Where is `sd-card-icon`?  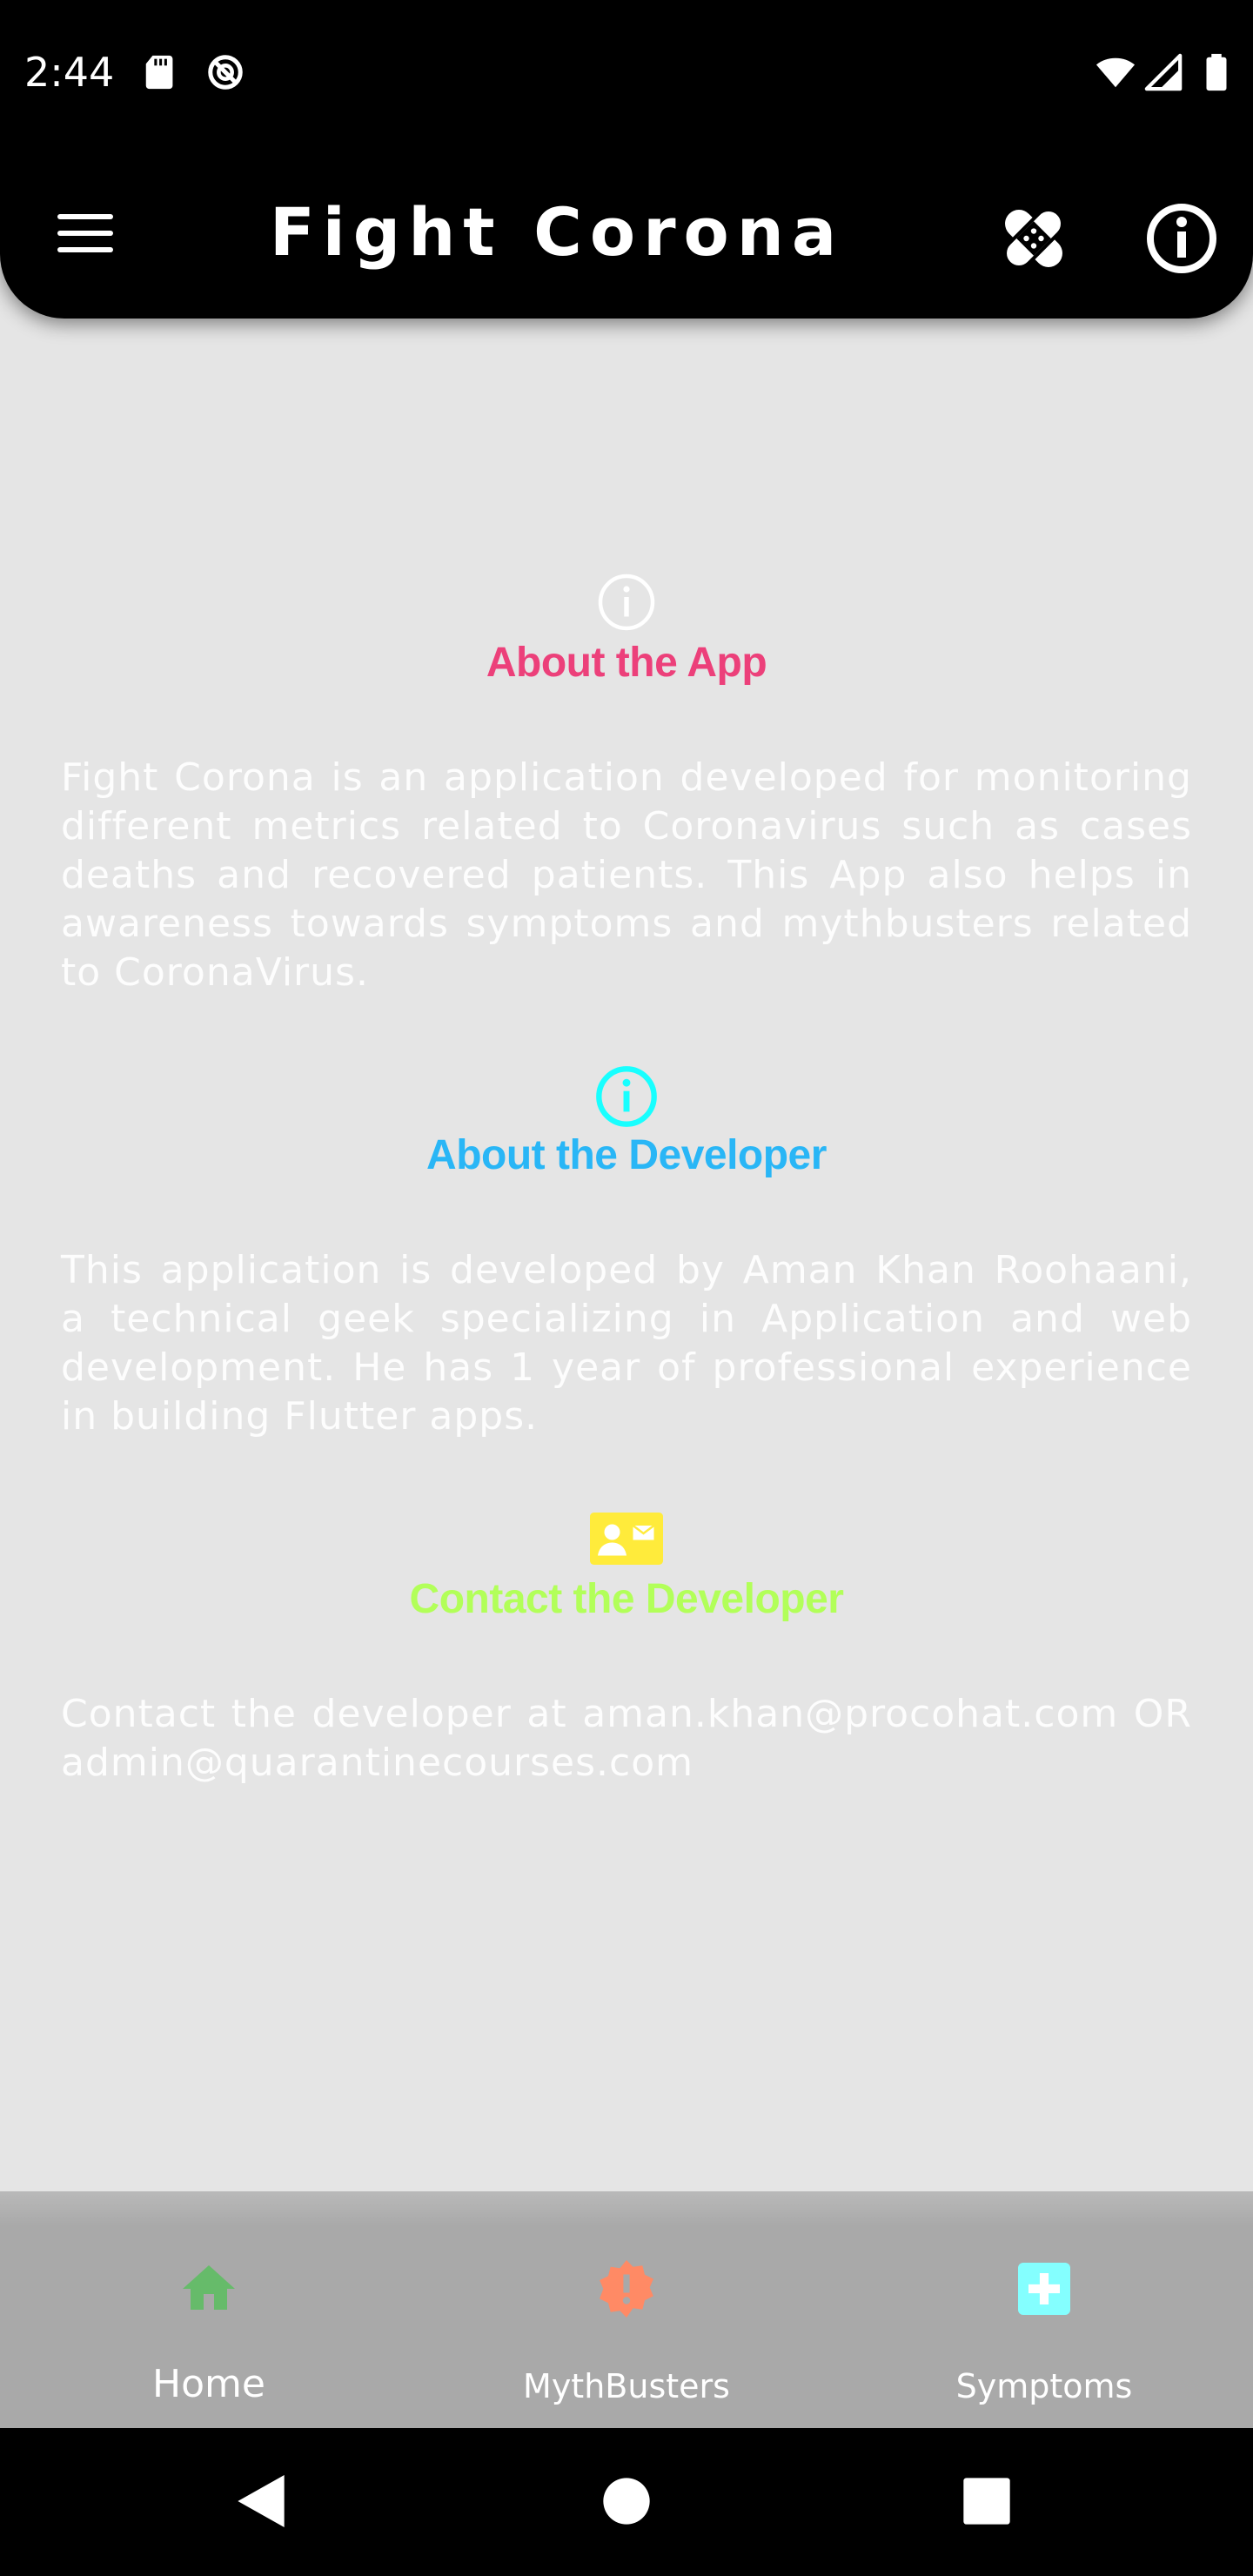 sd-card-icon is located at coordinates (159, 72).